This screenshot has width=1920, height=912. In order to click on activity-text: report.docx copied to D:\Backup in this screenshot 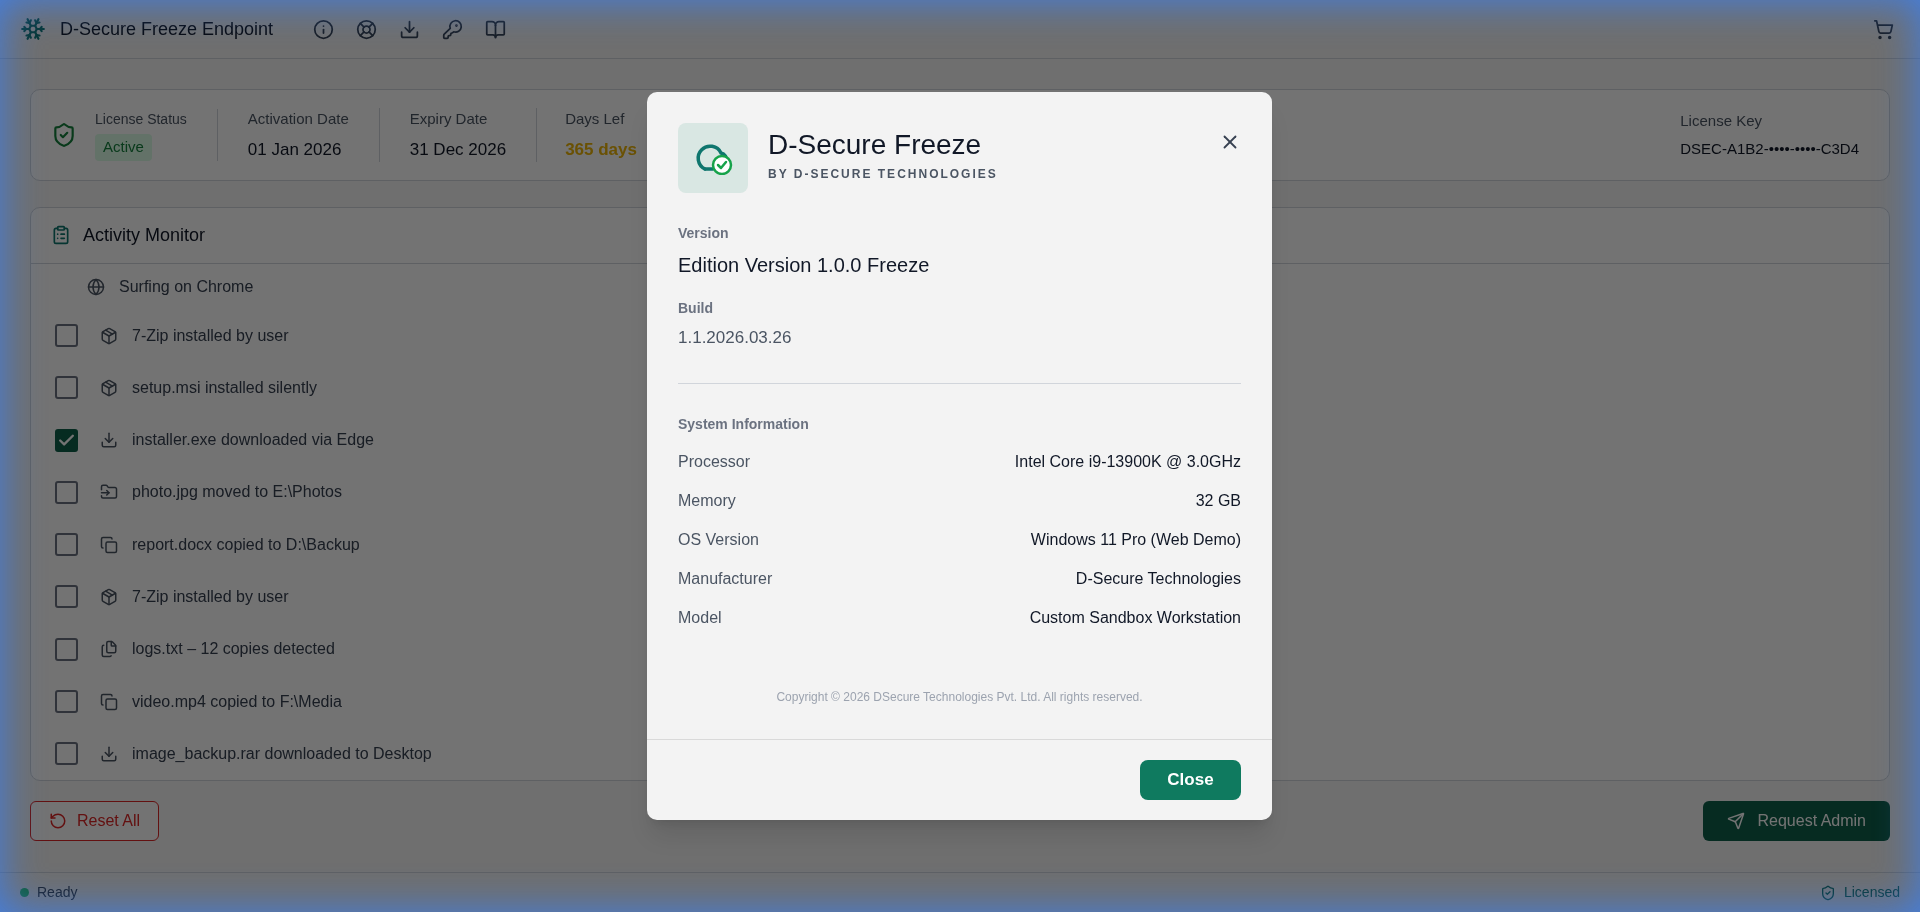, I will do `click(246, 544)`.